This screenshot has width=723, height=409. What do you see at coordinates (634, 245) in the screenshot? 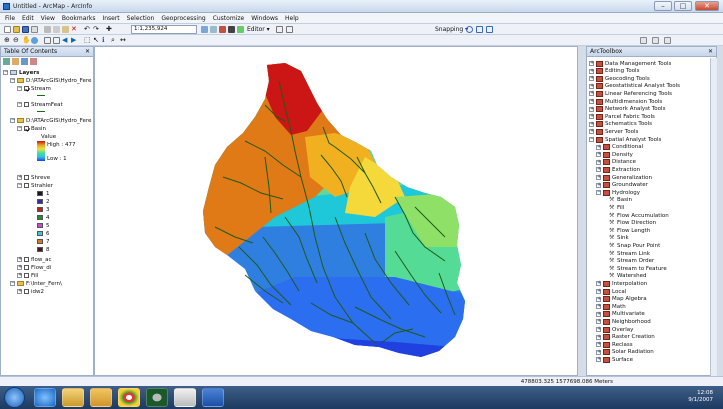
I see `tool-snap-pour-point: ⚒ Snap Pour Point` at bounding box center [634, 245].